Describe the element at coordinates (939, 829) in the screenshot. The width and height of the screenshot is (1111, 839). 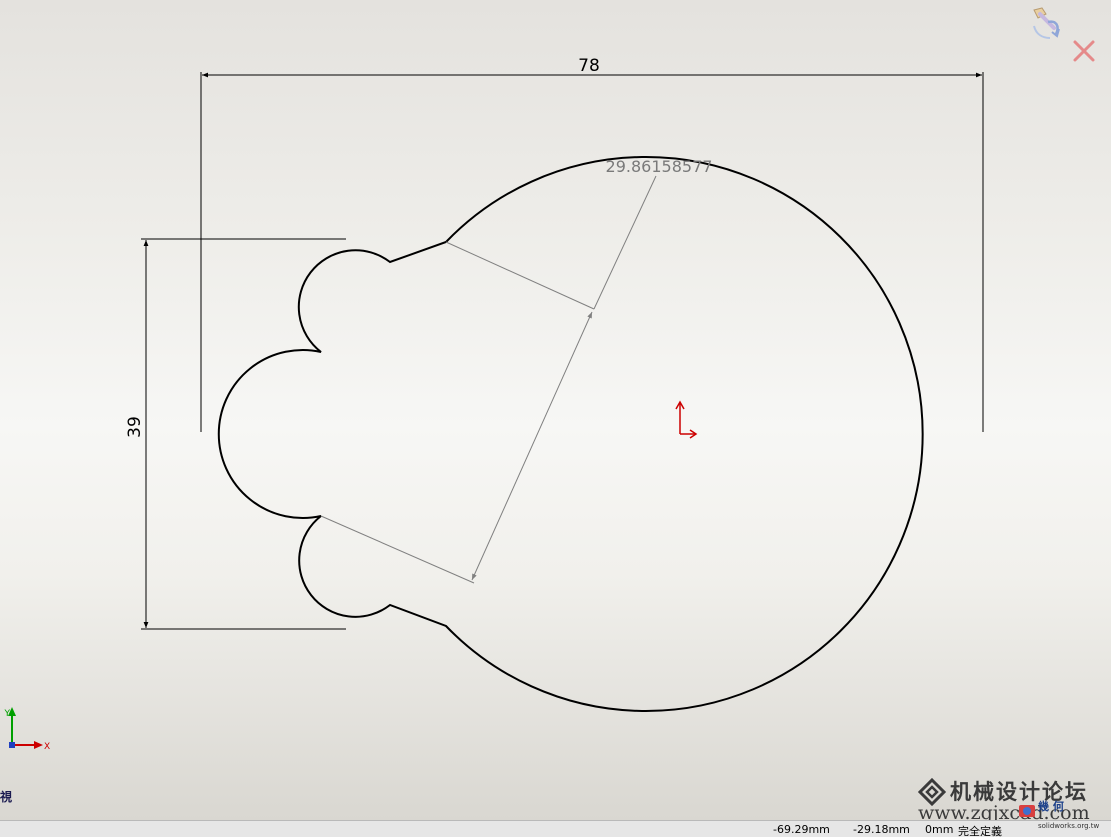
I see `status-z-coordinate: 0mm` at that location.